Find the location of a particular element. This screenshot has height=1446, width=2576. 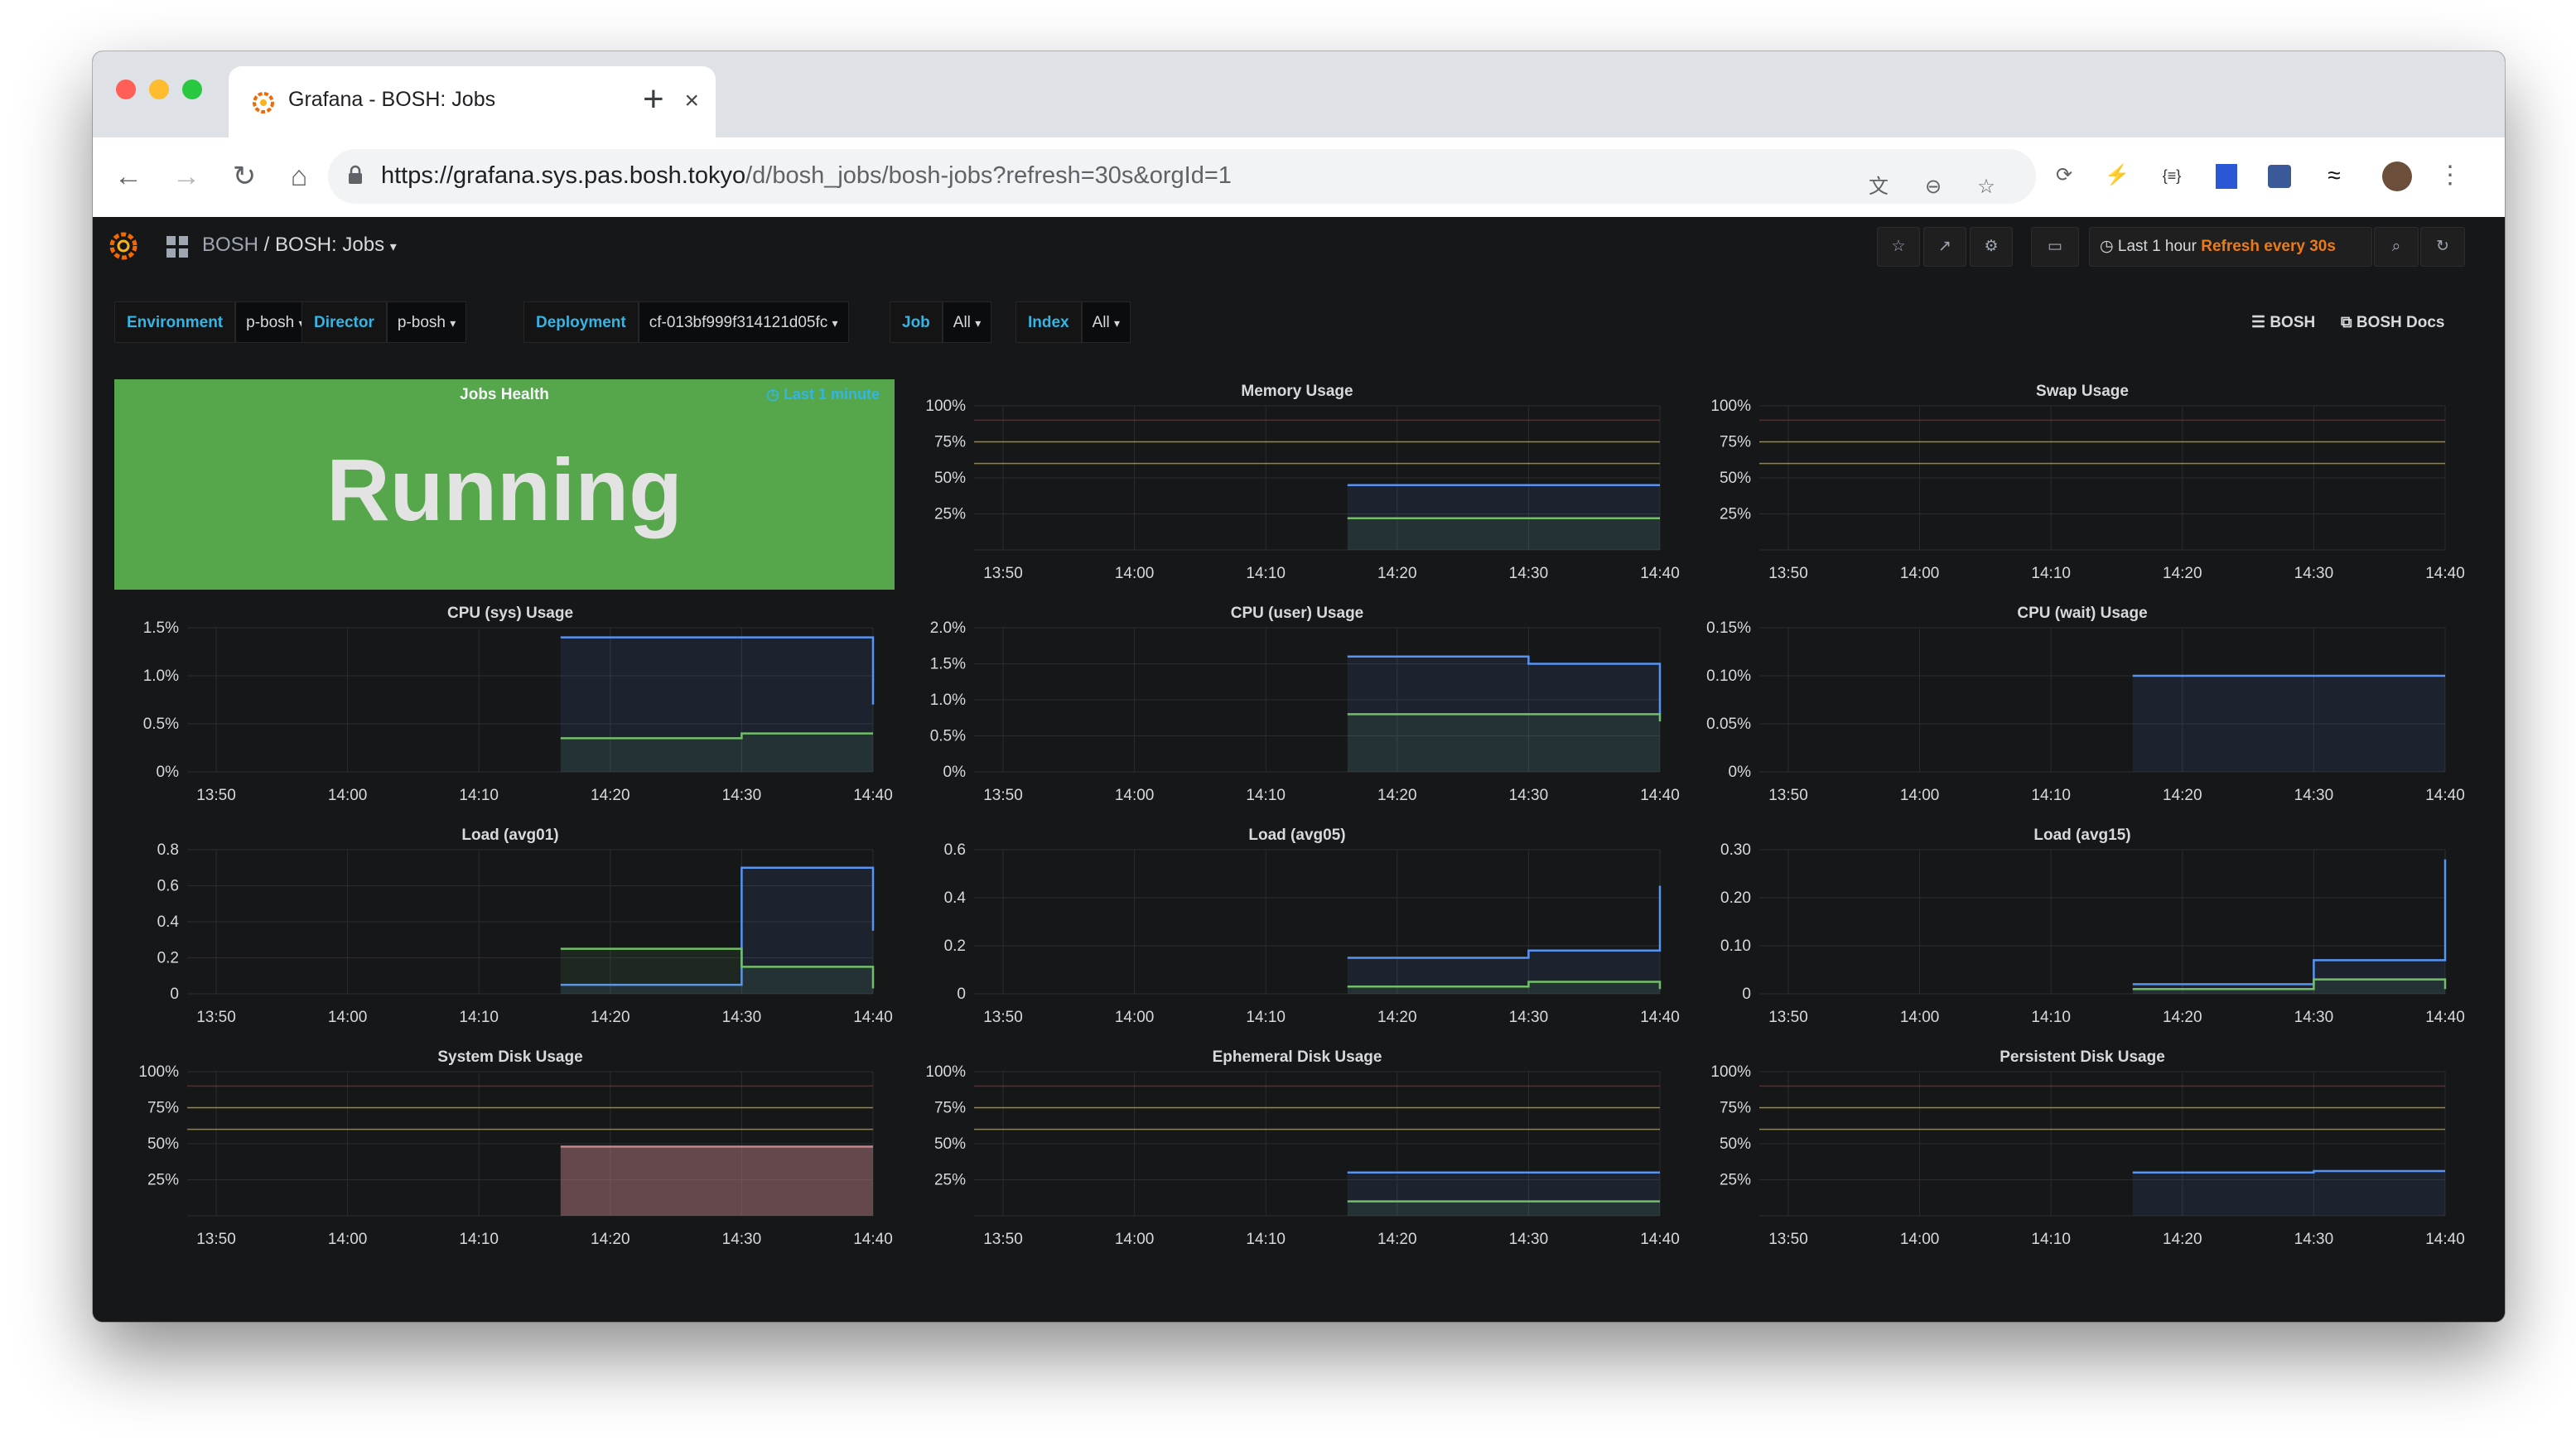

dashboard-title: BOSH: Jobs is located at coordinates (329, 245).